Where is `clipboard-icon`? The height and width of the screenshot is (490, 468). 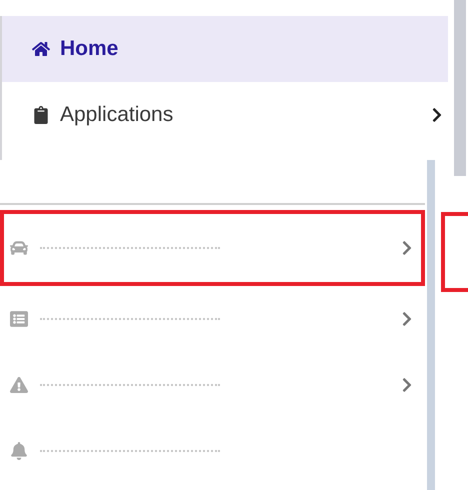
clipboard-icon is located at coordinates (41, 115).